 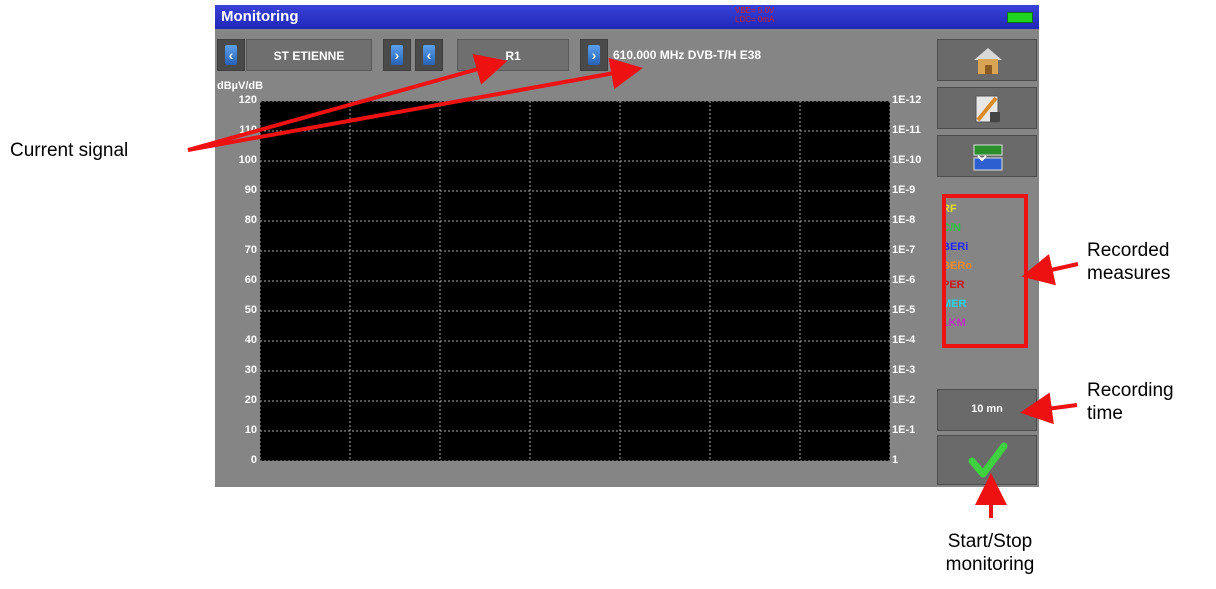 What do you see at coordinates (904, 400) in the screenshot?
I see `y-tick-right: 1E-2` at bounding box center [904, 400].